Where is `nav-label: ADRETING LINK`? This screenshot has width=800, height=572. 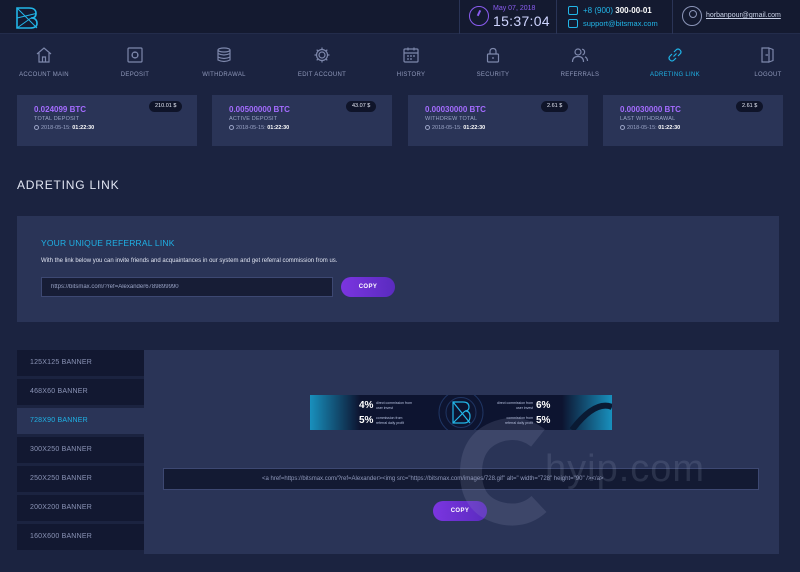
nav-label: ADRETING LINK is located at coordinates (675, 75).